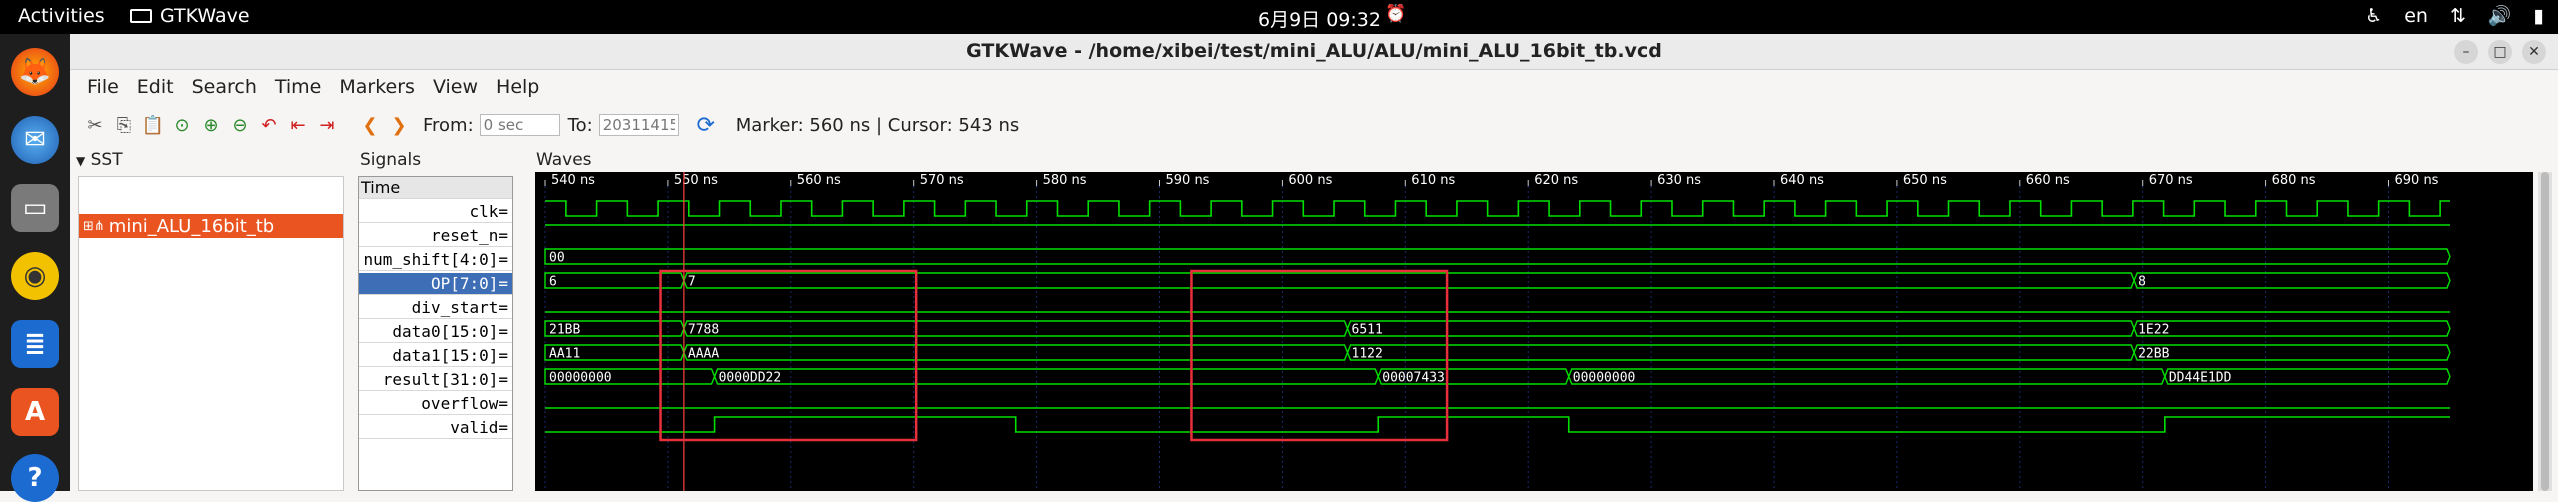 The height and width of the screenshot is (502, 2558). I want to click on scroll-thumb, so click(2545, 331).